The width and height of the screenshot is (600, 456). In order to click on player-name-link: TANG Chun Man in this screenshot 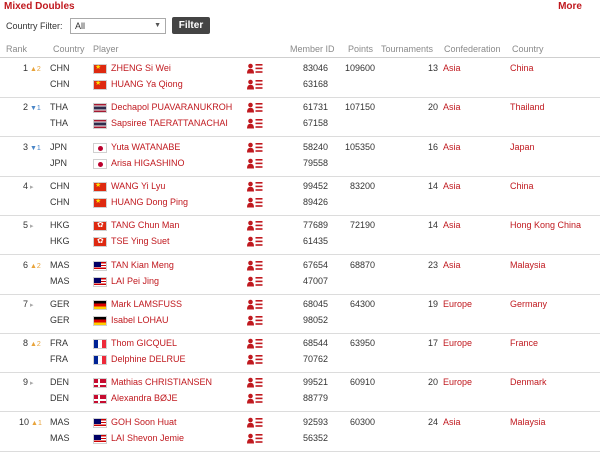, I will do `click(145, 225)`.